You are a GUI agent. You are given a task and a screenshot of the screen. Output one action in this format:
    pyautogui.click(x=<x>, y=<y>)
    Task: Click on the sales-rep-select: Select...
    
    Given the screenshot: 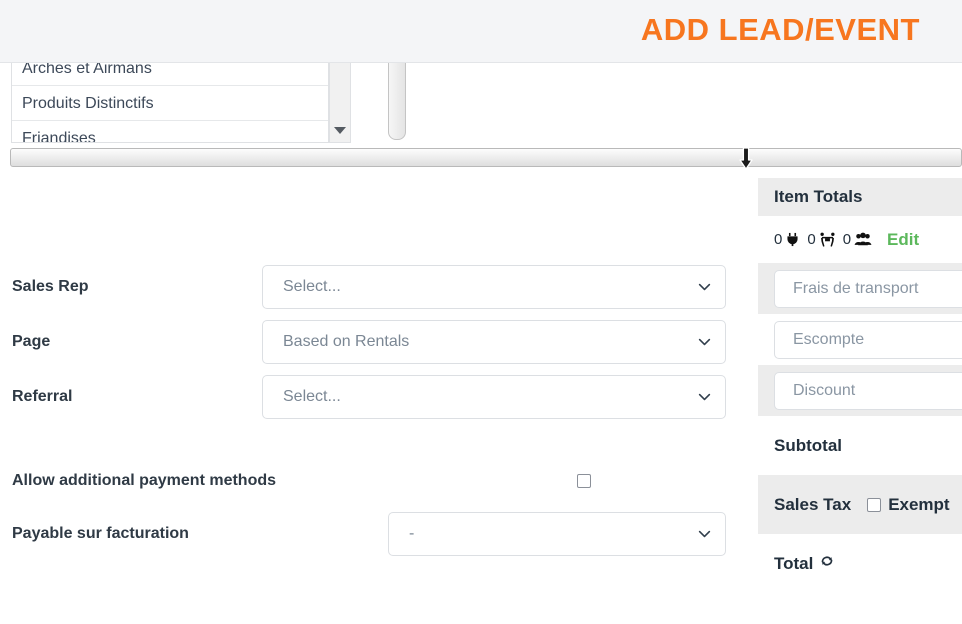 What is the action you would take?
    pyautogui.click(x=494, y=286)
    